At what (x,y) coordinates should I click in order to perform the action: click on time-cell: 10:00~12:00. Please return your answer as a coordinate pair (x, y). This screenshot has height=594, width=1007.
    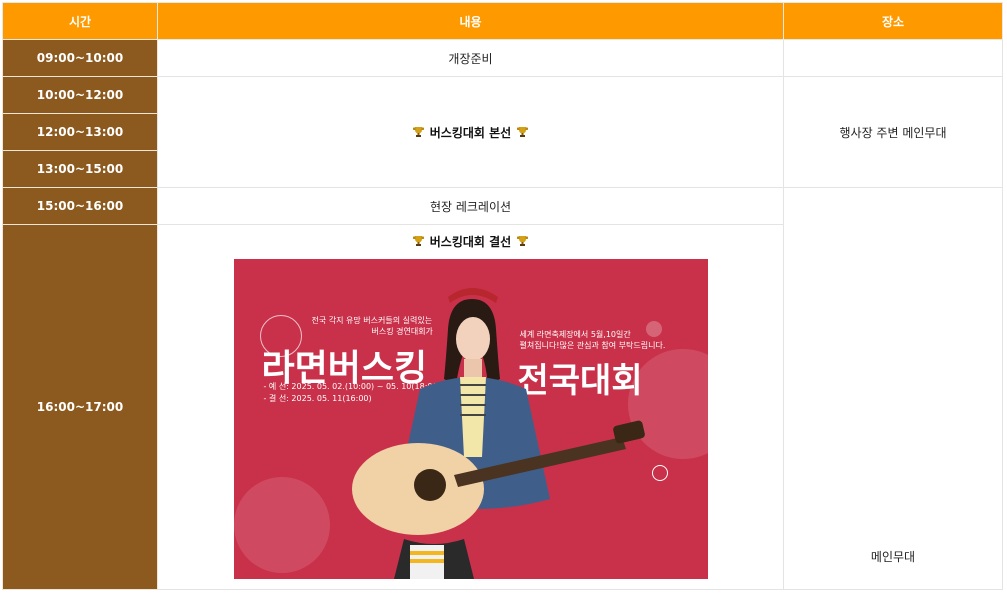
    Looking at the image, I should click on (80, 95).